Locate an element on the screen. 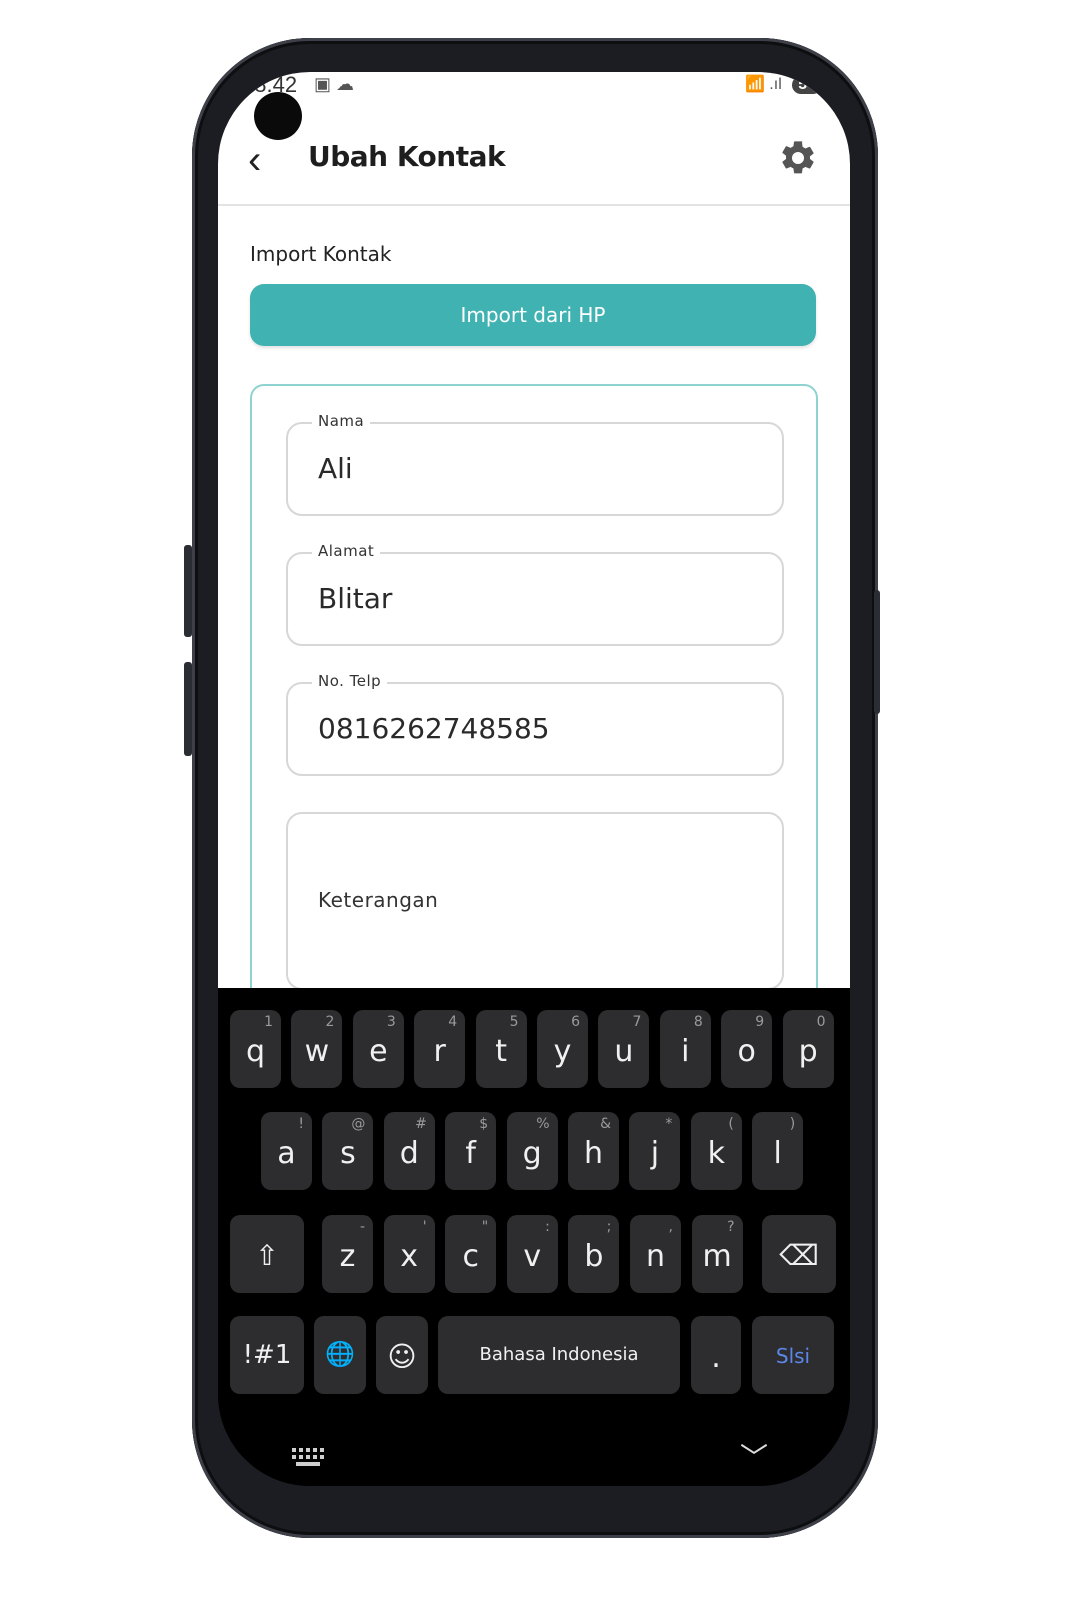  key-label: d is located at coordinates (409, 1153).